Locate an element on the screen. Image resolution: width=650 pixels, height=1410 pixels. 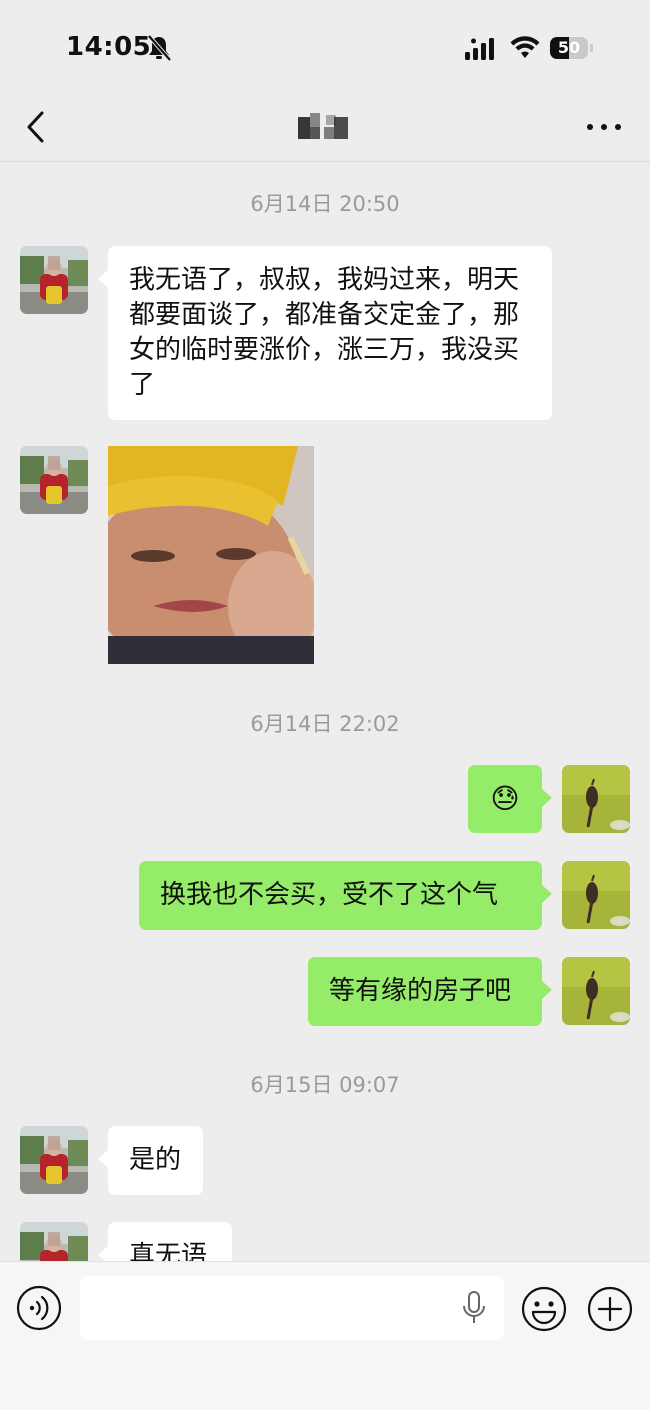
battery-percent: 50 is located at coordinates (569, 47).